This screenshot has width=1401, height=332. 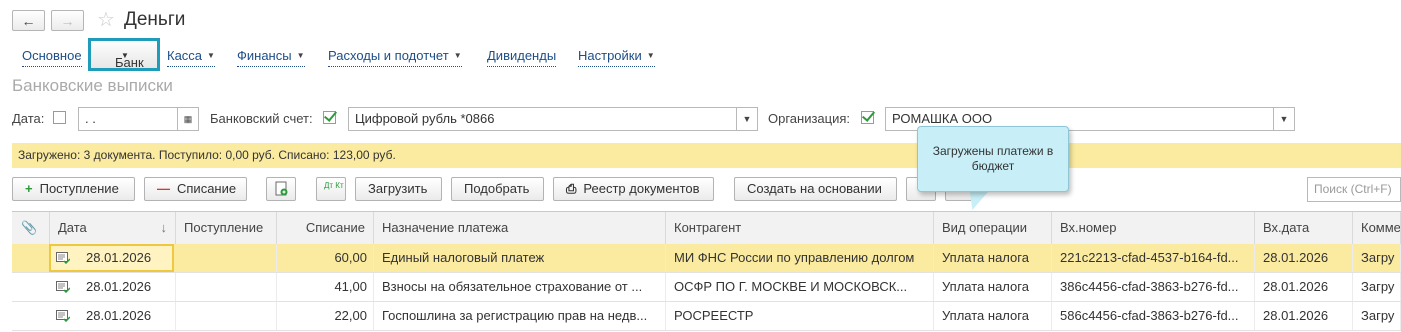 I want to click on menu-dividends: Дивиденды, so click(x=522, y=56).